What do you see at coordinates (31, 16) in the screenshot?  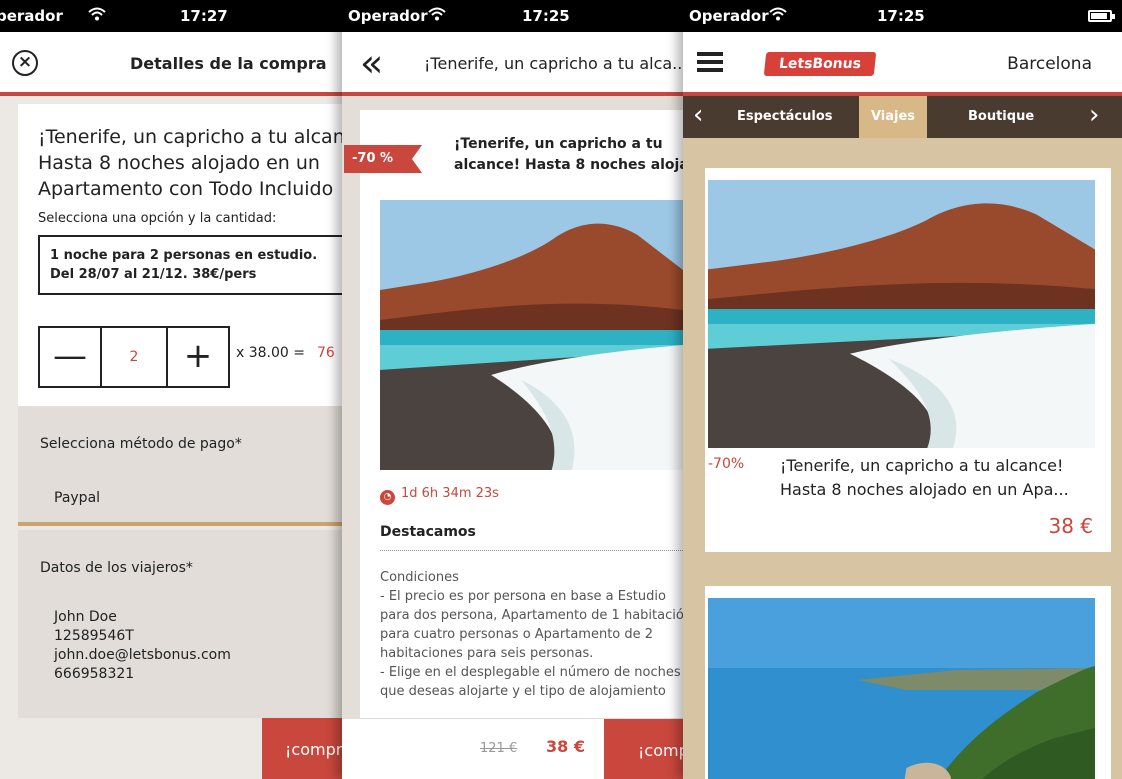 I see `carrier-label: perador` at bounding box center [31, 16].